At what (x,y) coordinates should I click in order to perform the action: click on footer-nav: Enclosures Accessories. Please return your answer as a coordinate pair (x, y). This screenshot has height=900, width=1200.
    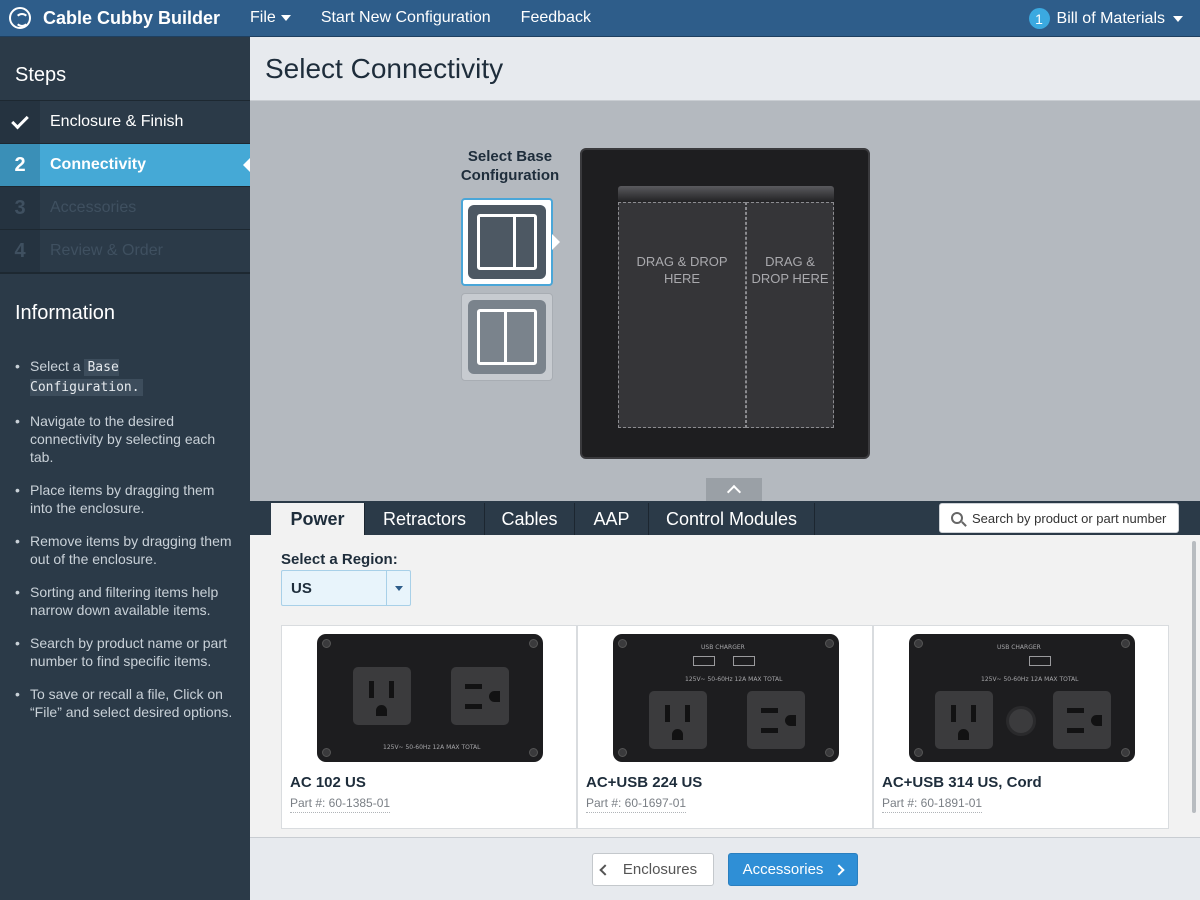
    Looking at the image, I should click on (725, 868).